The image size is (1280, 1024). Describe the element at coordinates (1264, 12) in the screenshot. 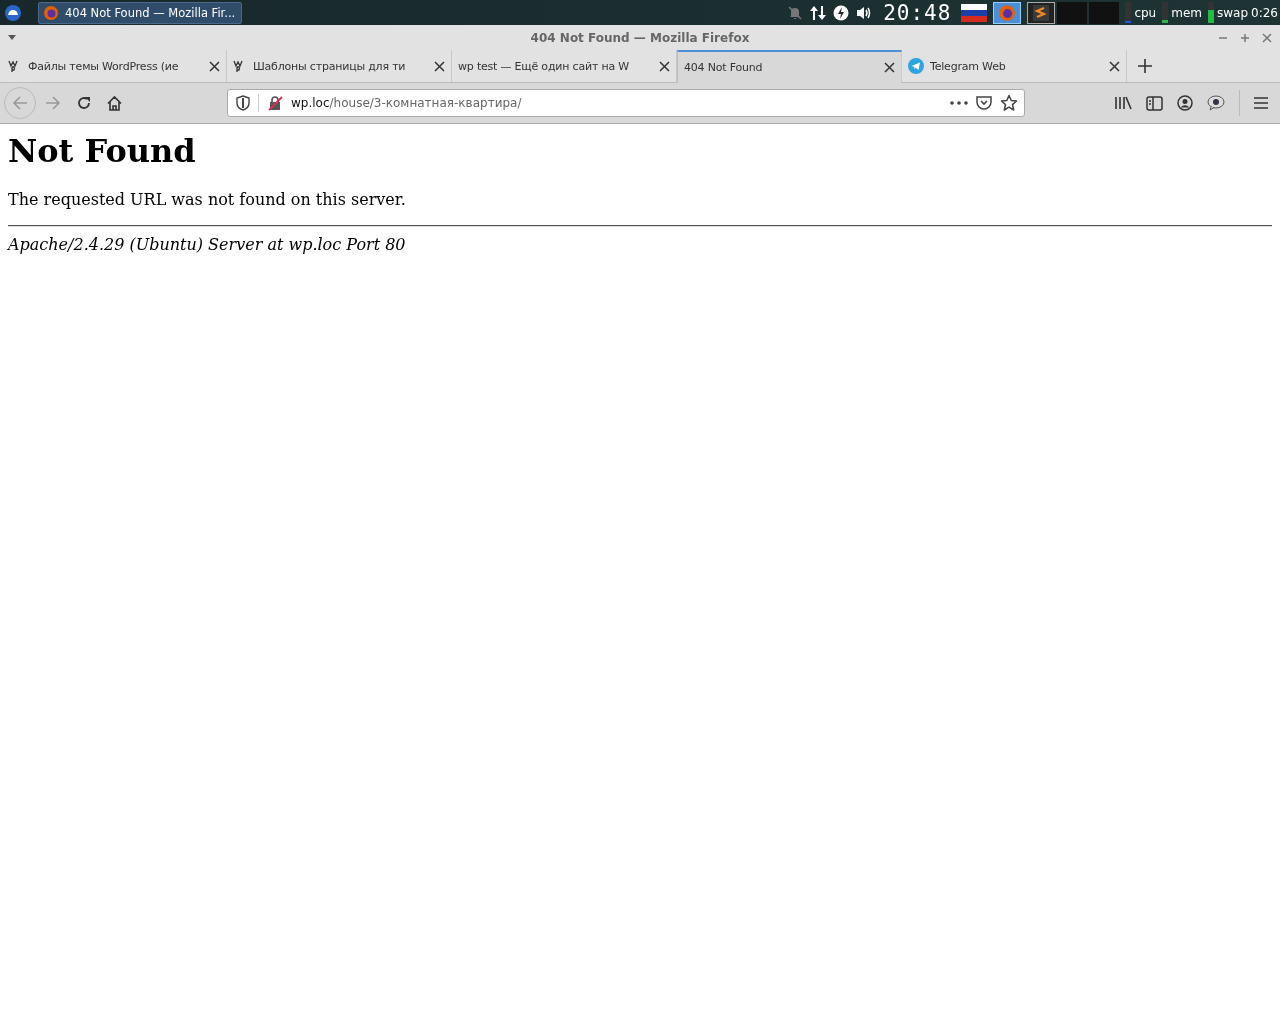

I see `uptime: 0:26` at that location.